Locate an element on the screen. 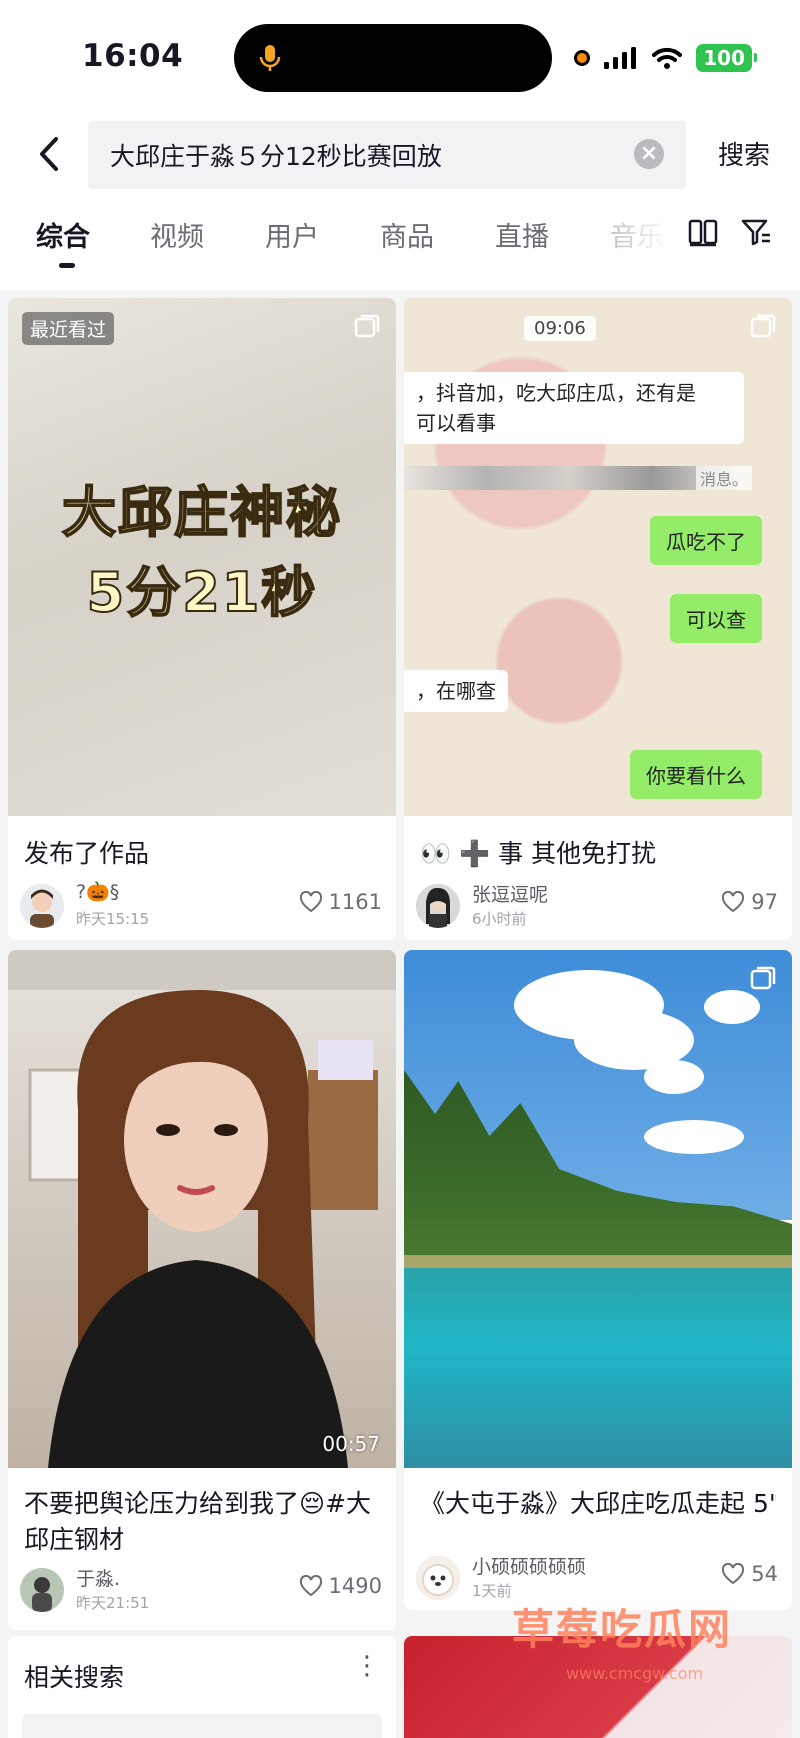  status-bar: 16:04 100 is located at coordinates (400, 57).